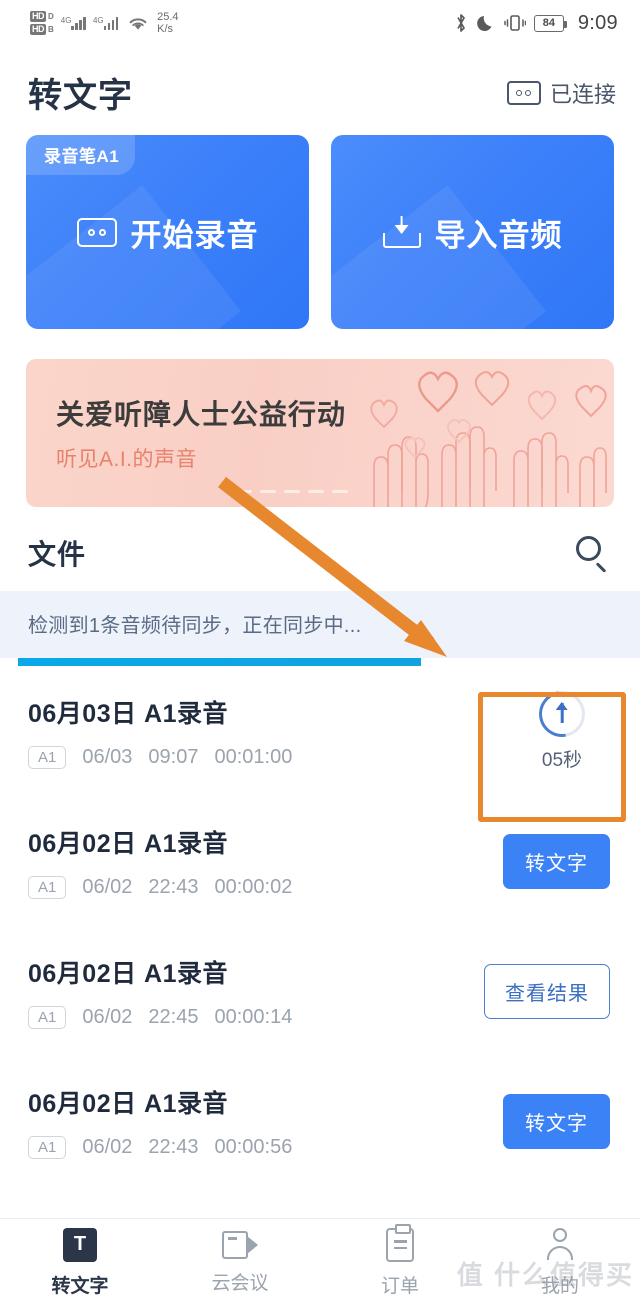 This screenshot has width=640, height=1306. Describe the element at coordinates (320, 23) in the screenshot. I see `status-bar: HD D HD B 4G 4G 25.4 K/s 84 9:09` at that location.